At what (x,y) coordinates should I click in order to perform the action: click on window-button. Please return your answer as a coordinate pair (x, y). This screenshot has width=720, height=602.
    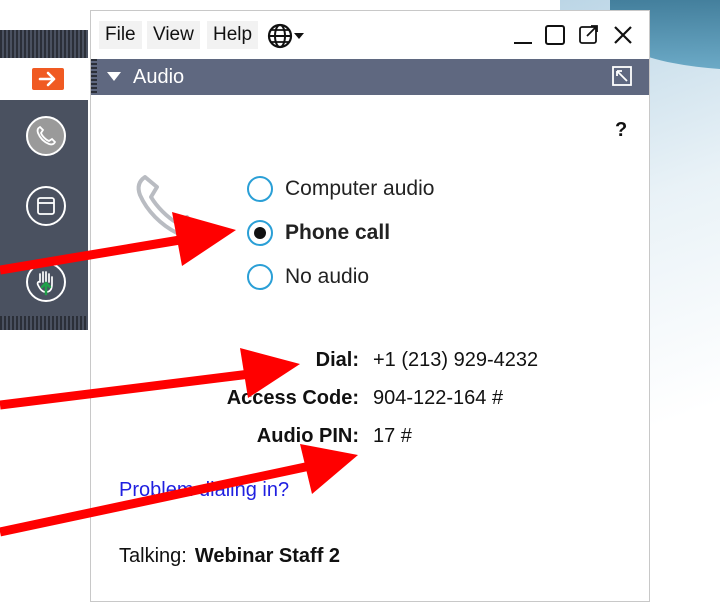
    Looking at the image, I should click on (46, 206).